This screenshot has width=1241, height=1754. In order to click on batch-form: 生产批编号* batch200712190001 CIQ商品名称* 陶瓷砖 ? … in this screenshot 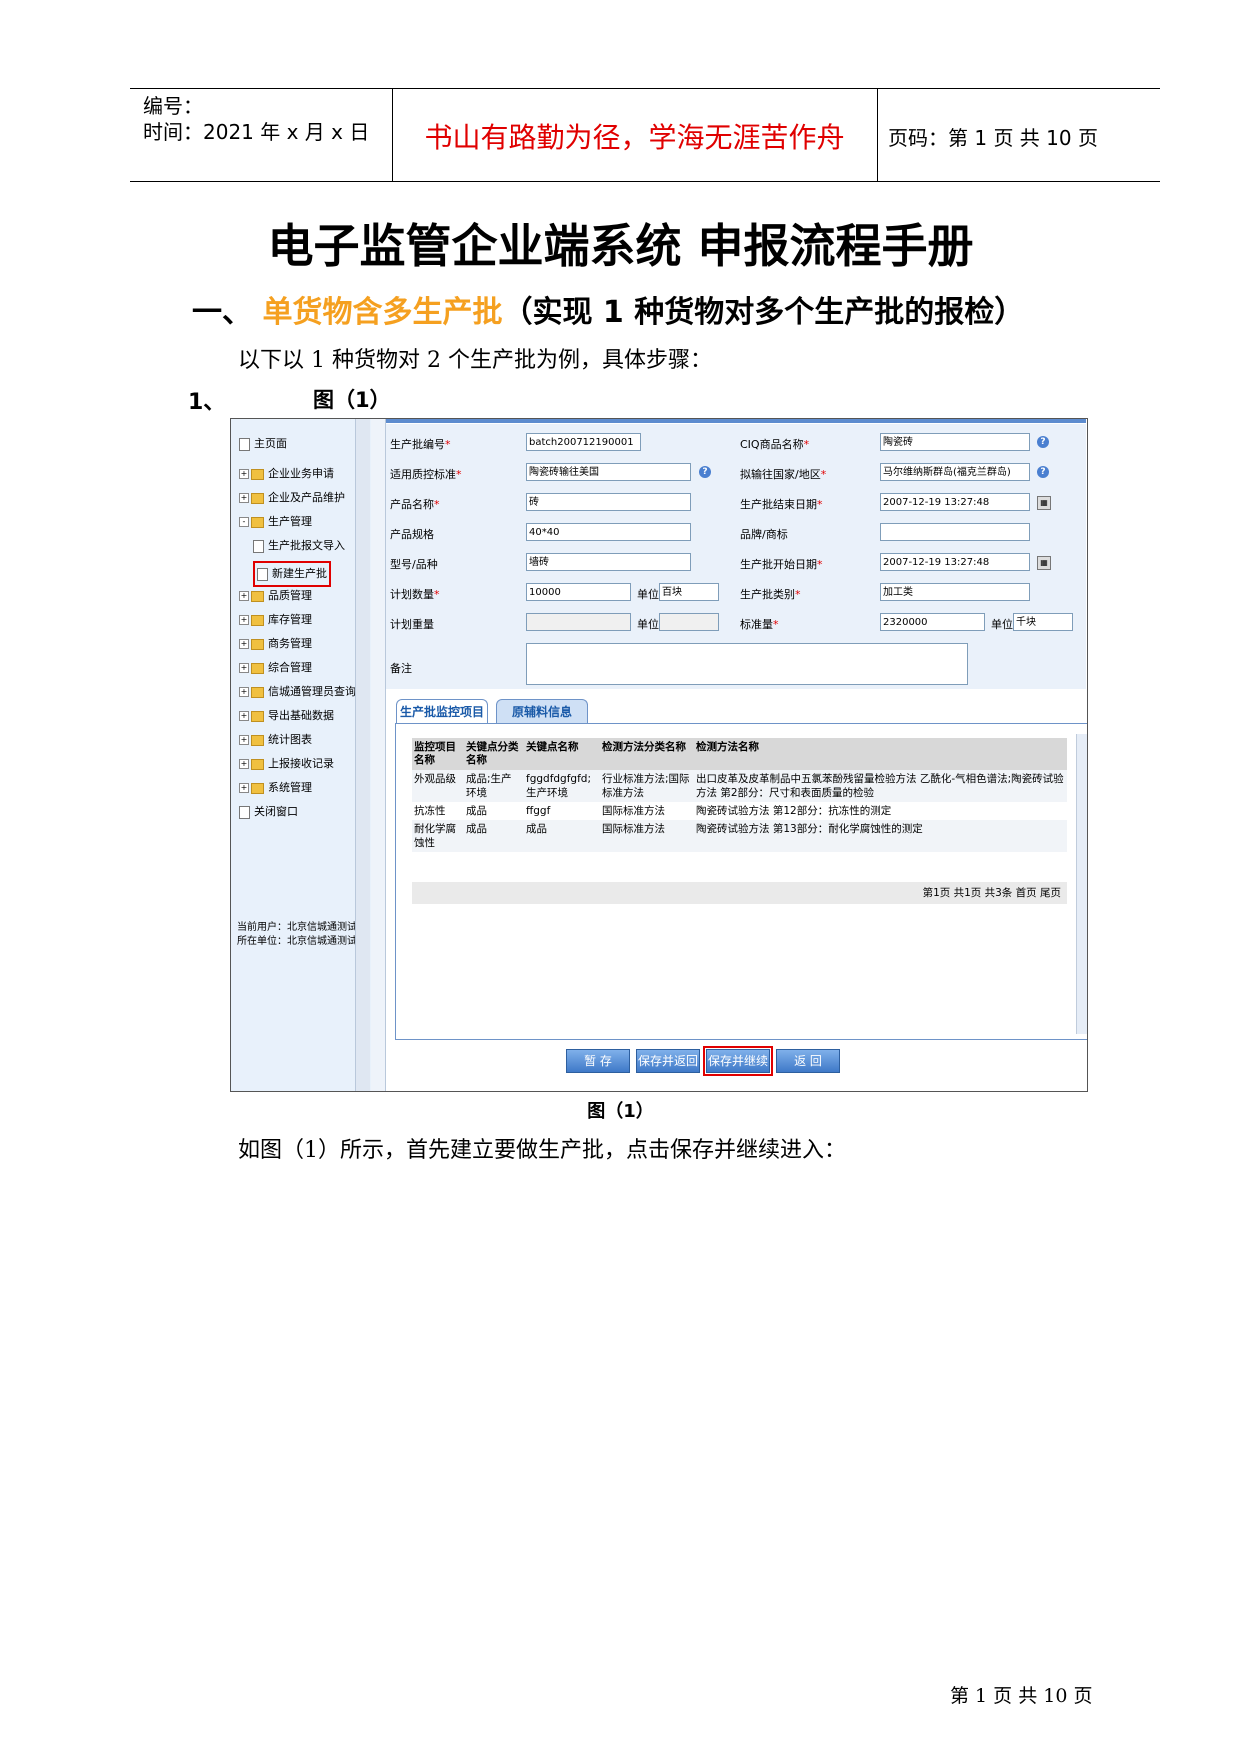, I will do `click(736, 556)`.